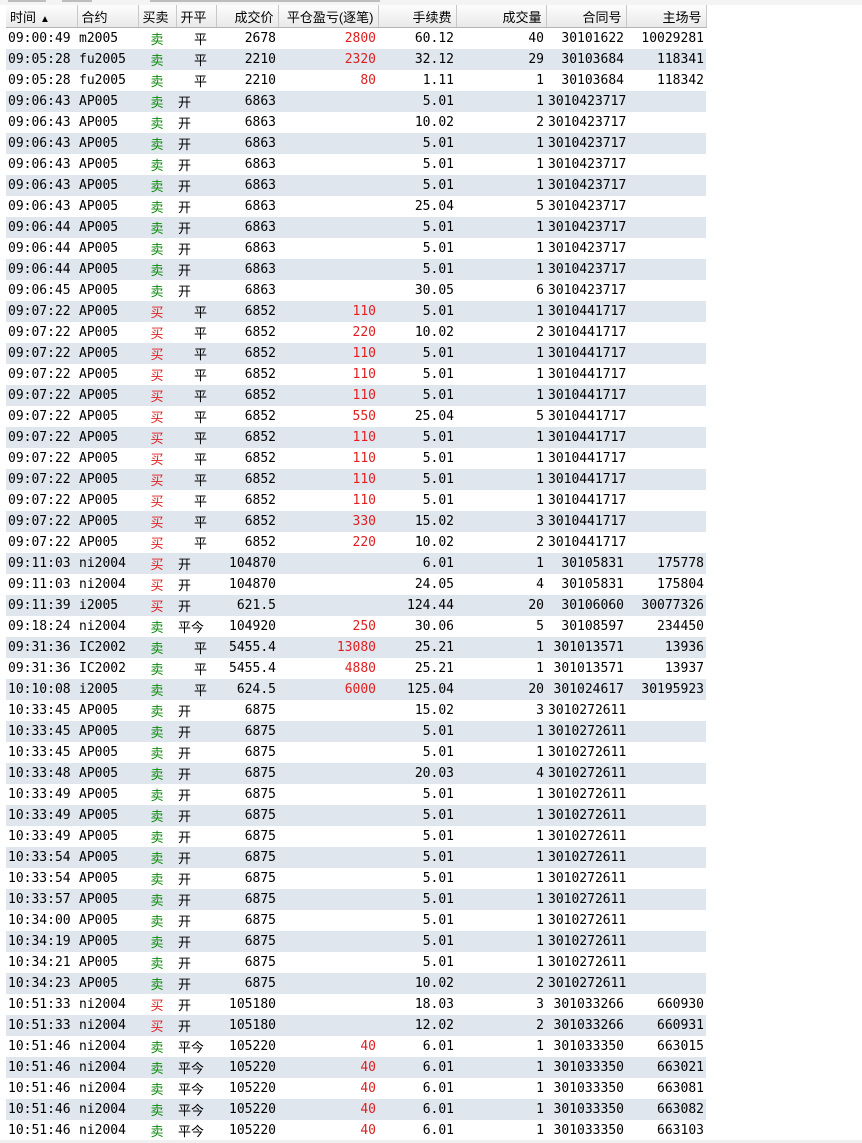  I want to click on cell-time: 10:51:33, so click(41, 1004).